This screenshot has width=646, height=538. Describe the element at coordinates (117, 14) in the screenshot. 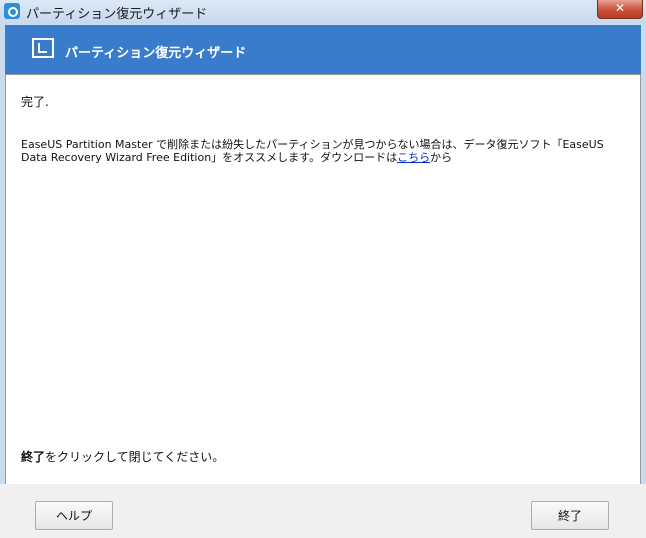

I see `window-title: パーティション復元ウィザード` at that location.